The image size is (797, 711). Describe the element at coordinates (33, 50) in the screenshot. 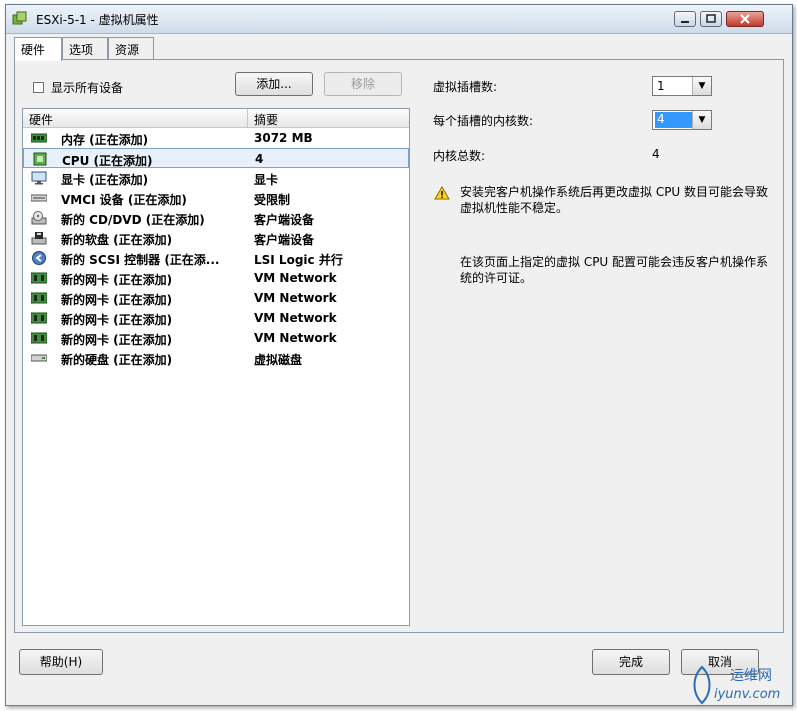

I see `tab-hardware-label: 硬件` at that location.